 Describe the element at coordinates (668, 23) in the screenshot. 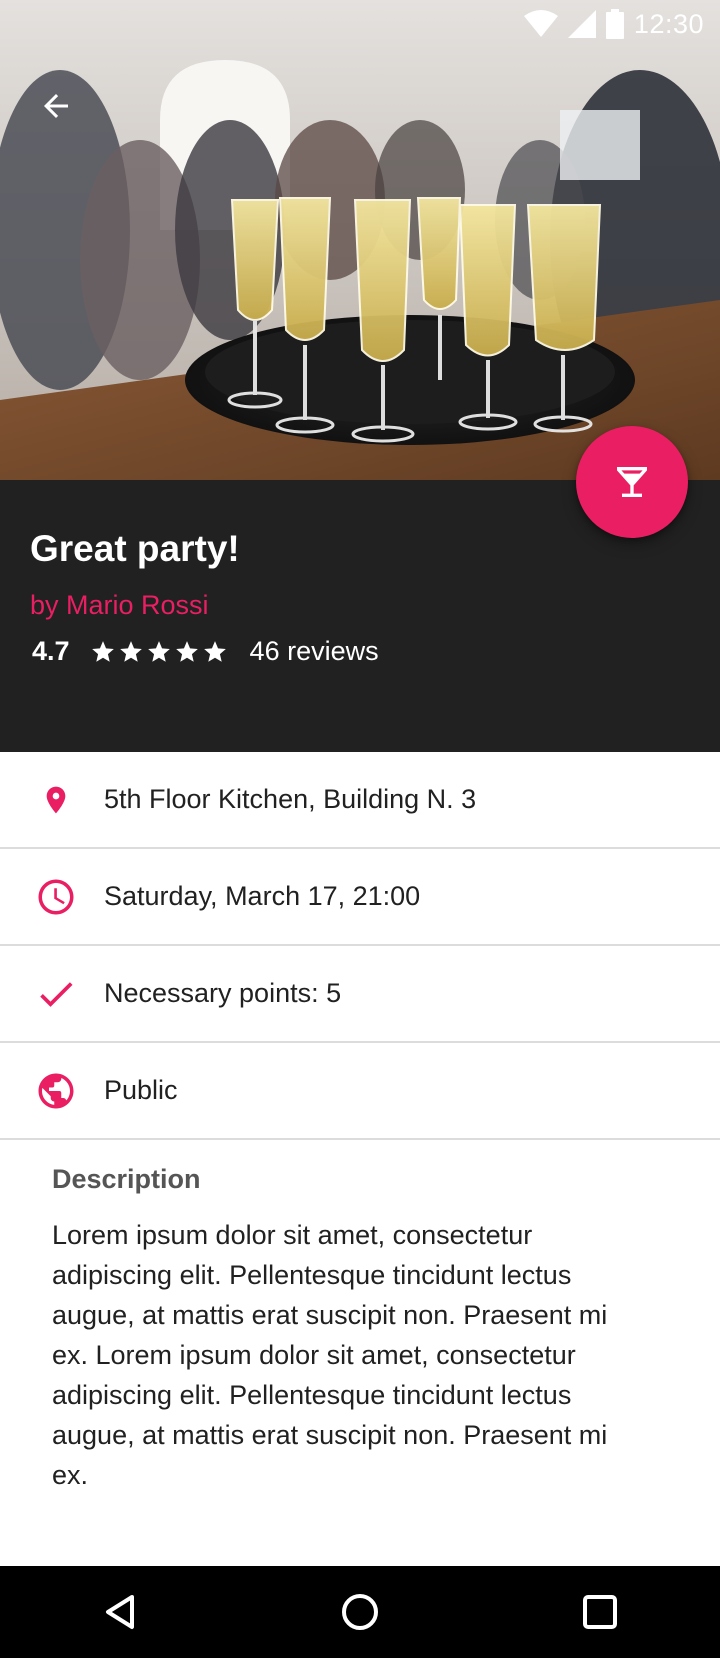

I see `status-clock: 12:30` at that location.